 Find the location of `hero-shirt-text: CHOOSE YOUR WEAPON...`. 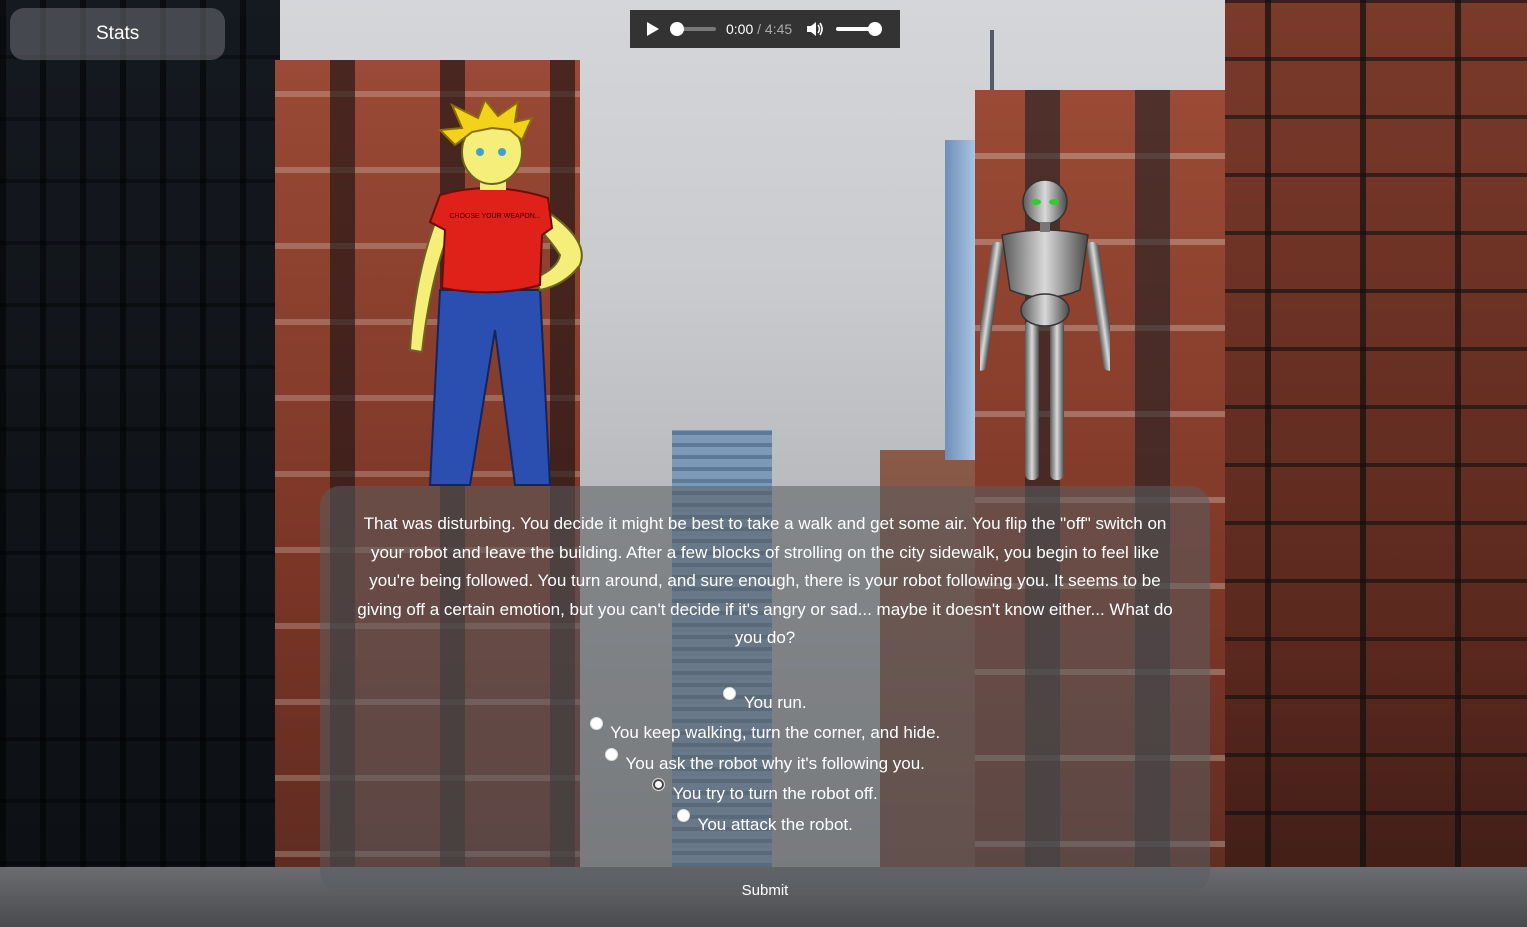

hero-shirt-text: CHOOSE YOUR WEAPON... is located at coordinates (494, 216).